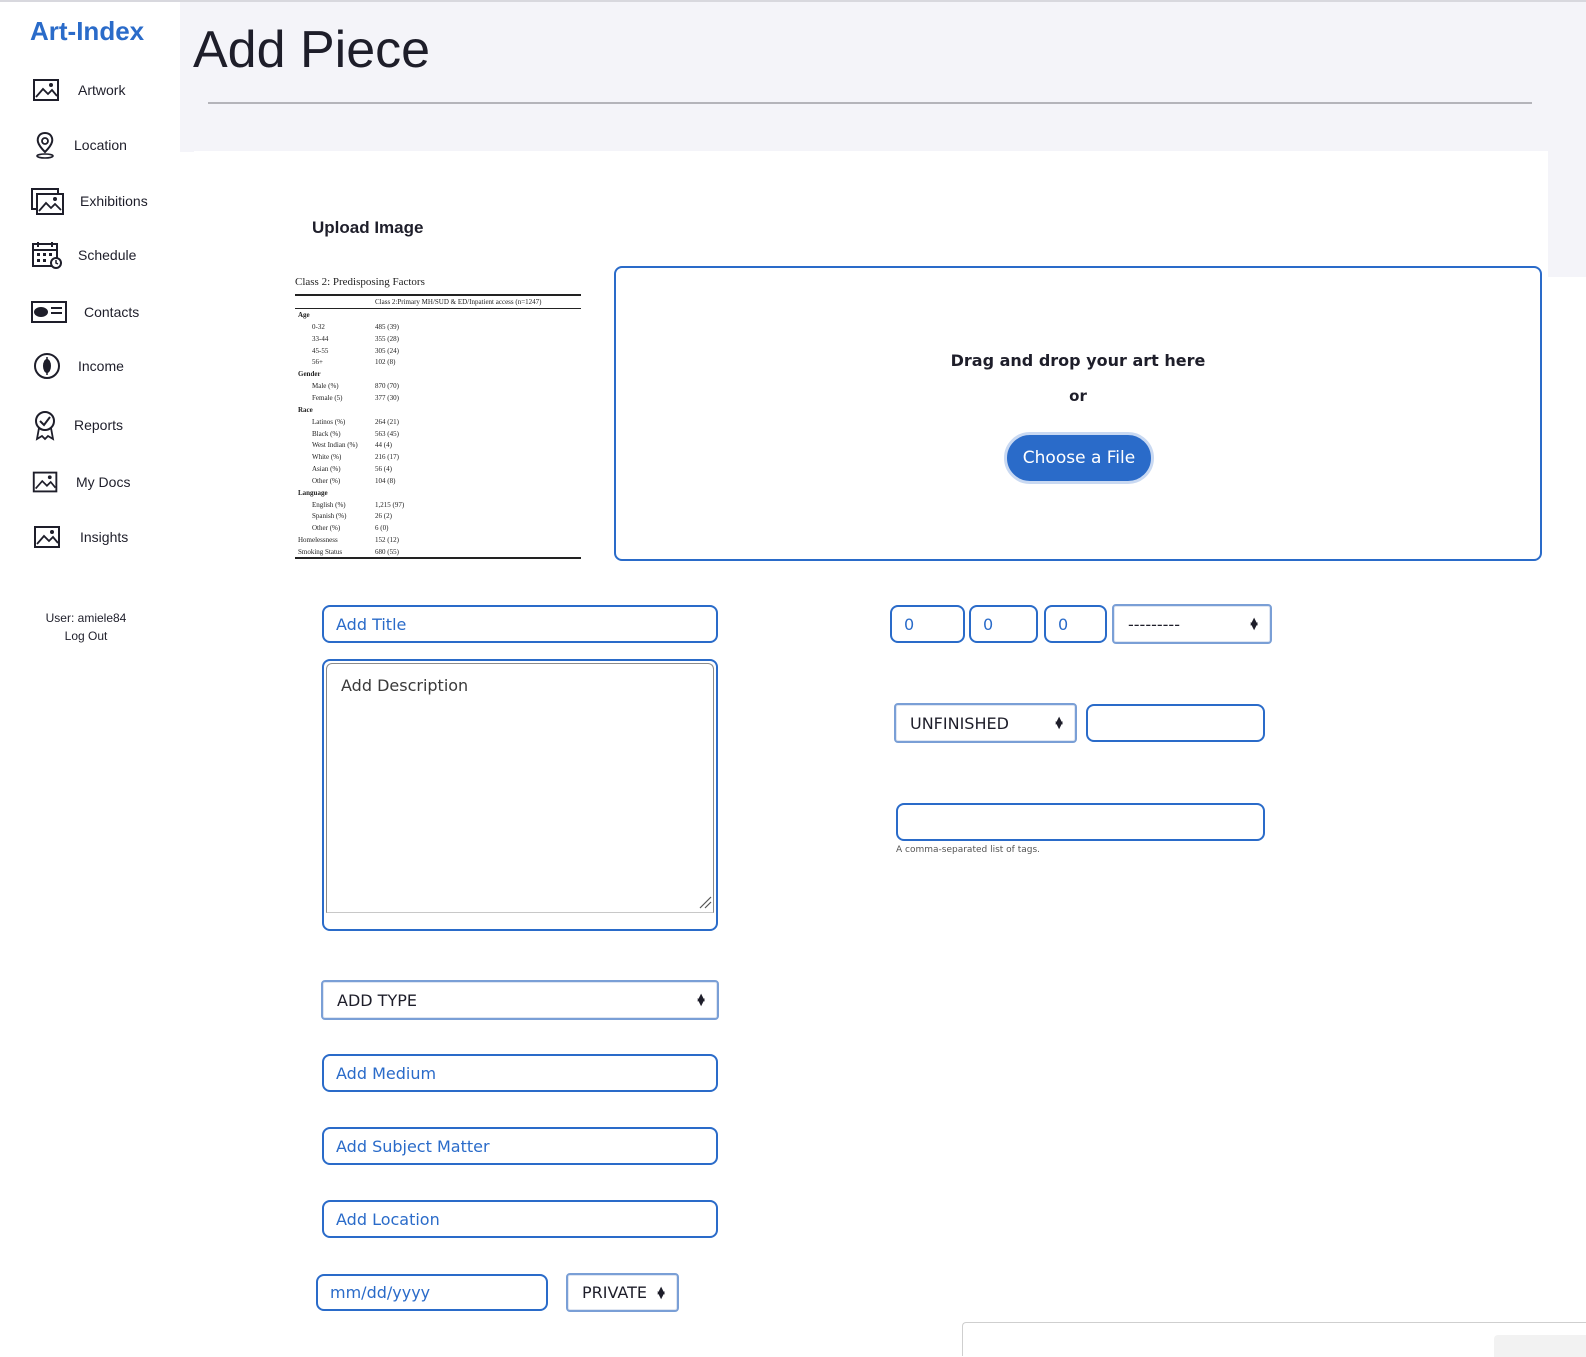  I want to click on sidebar-item-insights: Insights, so click(79, 537).